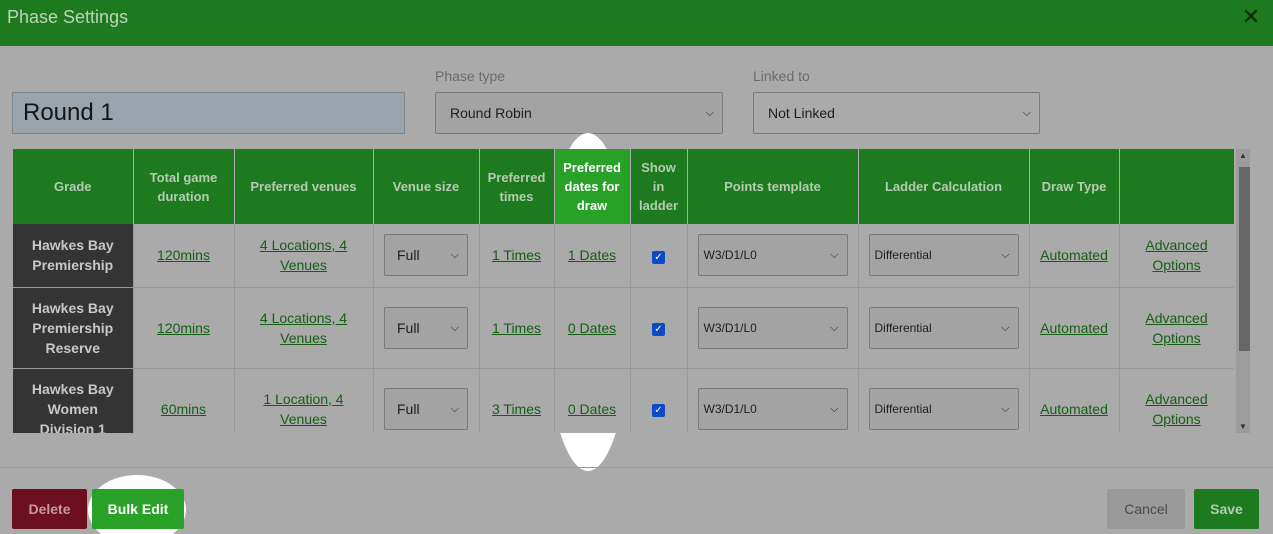  I want to click on col-header-grade: Grade, so click(73, 186).